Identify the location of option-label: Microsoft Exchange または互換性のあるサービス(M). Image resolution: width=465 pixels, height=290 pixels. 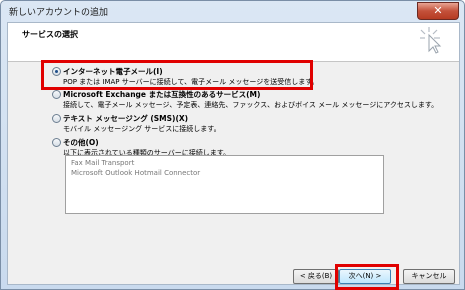
(162, 94).